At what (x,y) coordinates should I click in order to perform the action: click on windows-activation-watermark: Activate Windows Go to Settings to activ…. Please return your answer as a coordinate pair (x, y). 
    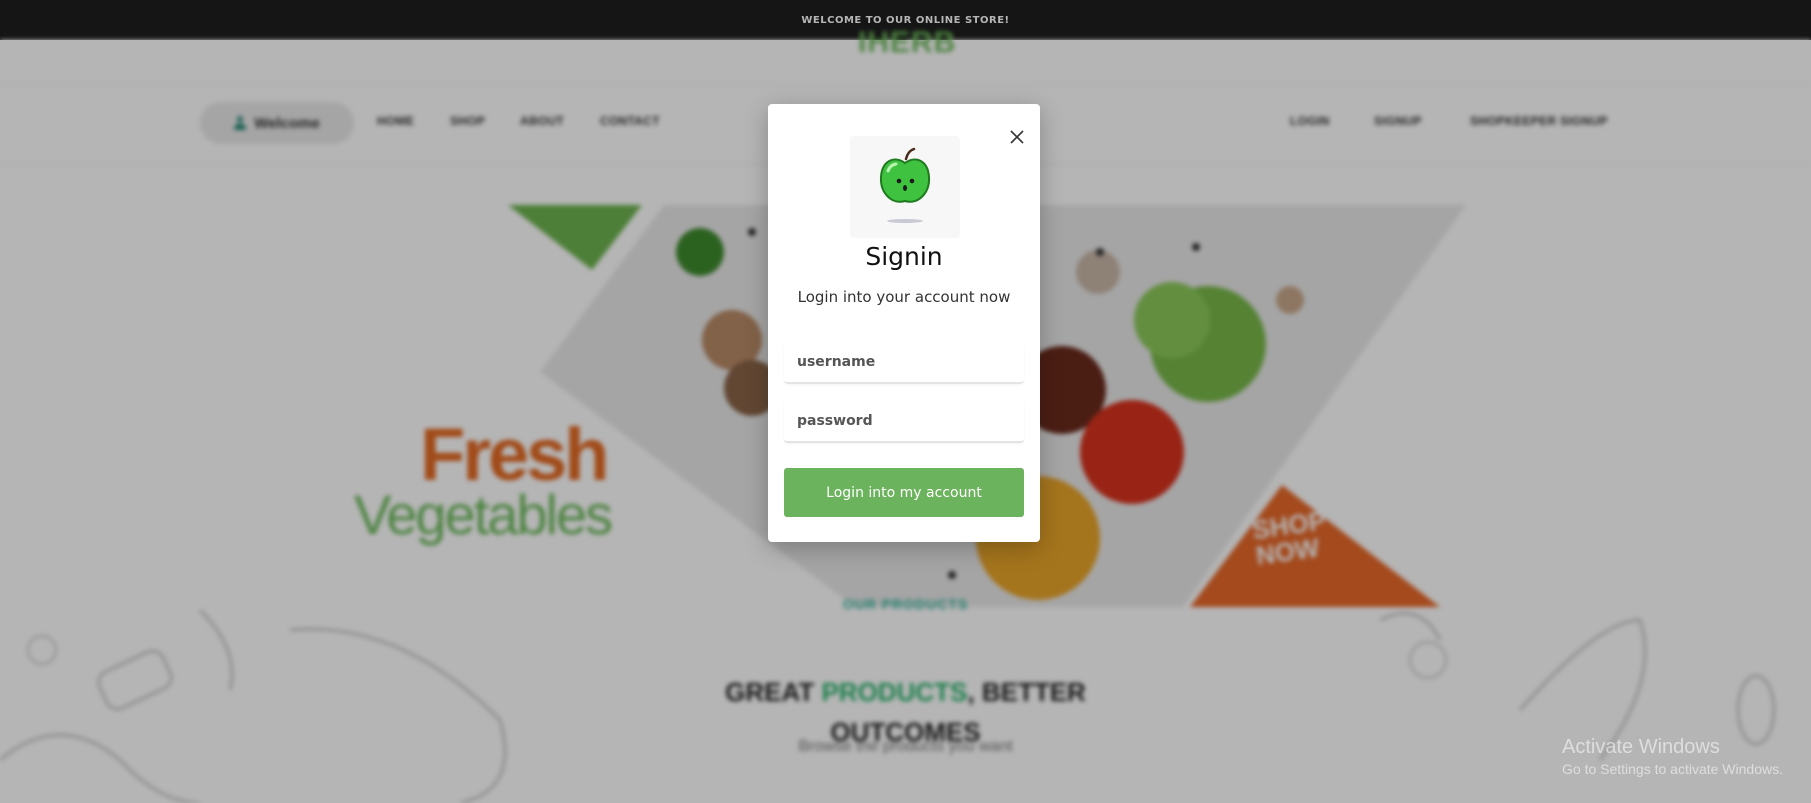
    Looking at the image, I should click on (1672, 756).